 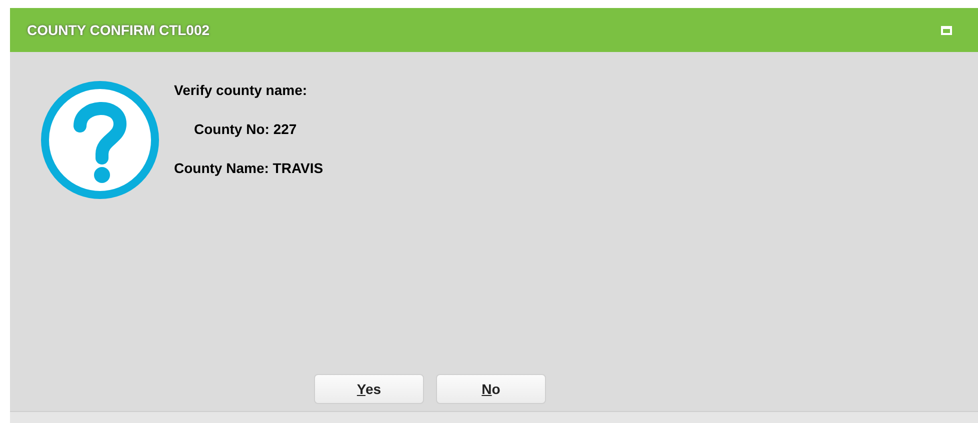 I want to click on maximize-icon, so click(x=946, y=30).